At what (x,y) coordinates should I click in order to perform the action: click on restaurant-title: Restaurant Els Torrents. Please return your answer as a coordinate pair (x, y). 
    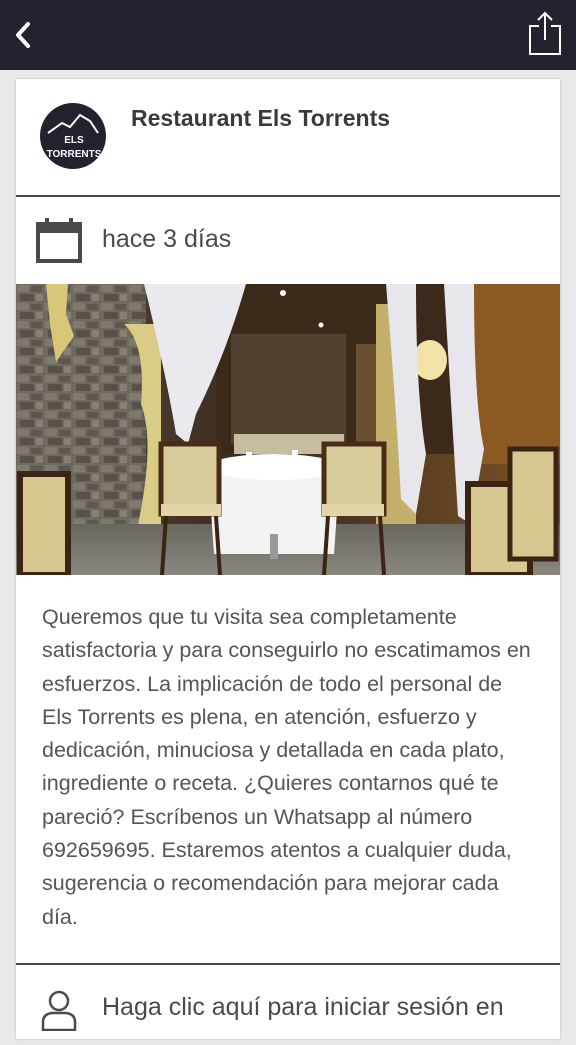
    Looking at the image, I should click on (260, 118).